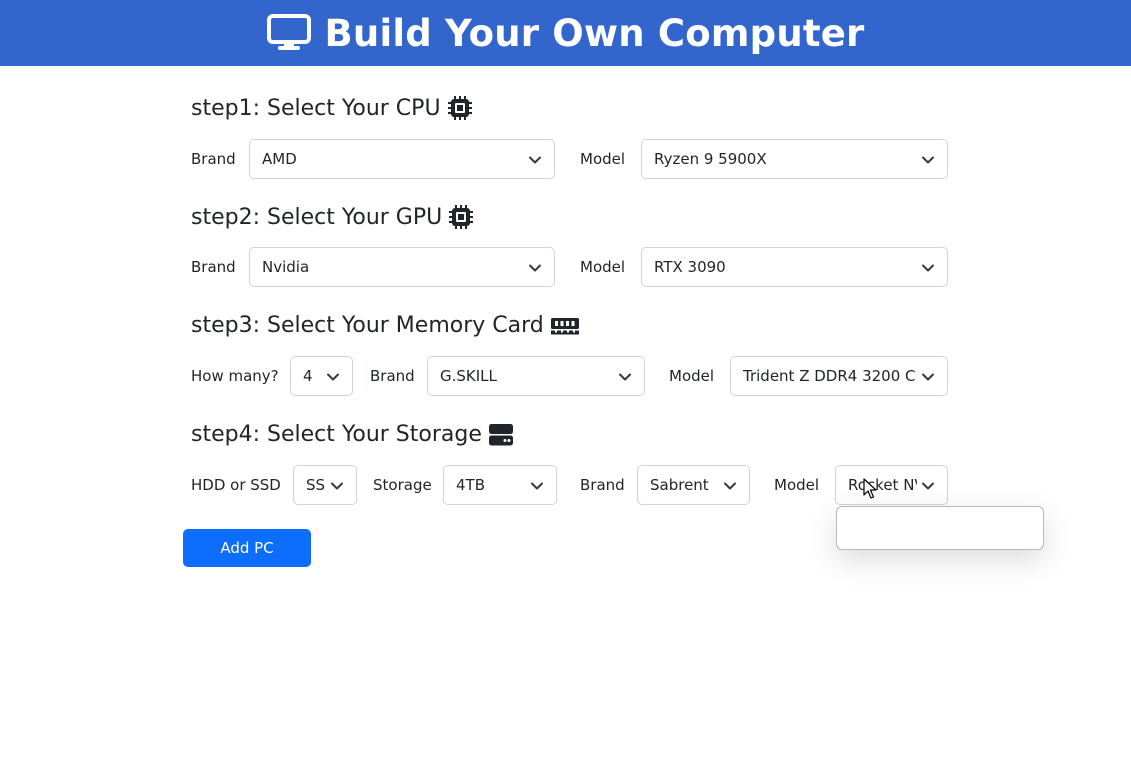 The image size is (1131, 764). Describe the element at coordinates (321, 376) in the screenshot. I see `memory-count-select: 4` at that location.